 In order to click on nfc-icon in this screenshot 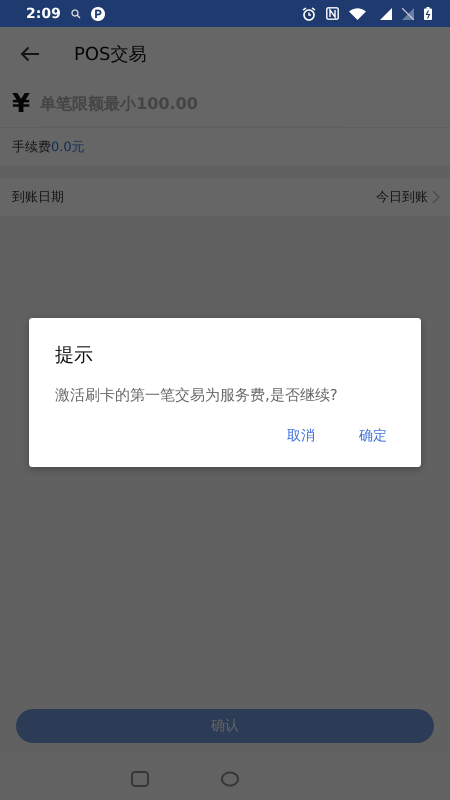, I will do `click(332, 13)`.